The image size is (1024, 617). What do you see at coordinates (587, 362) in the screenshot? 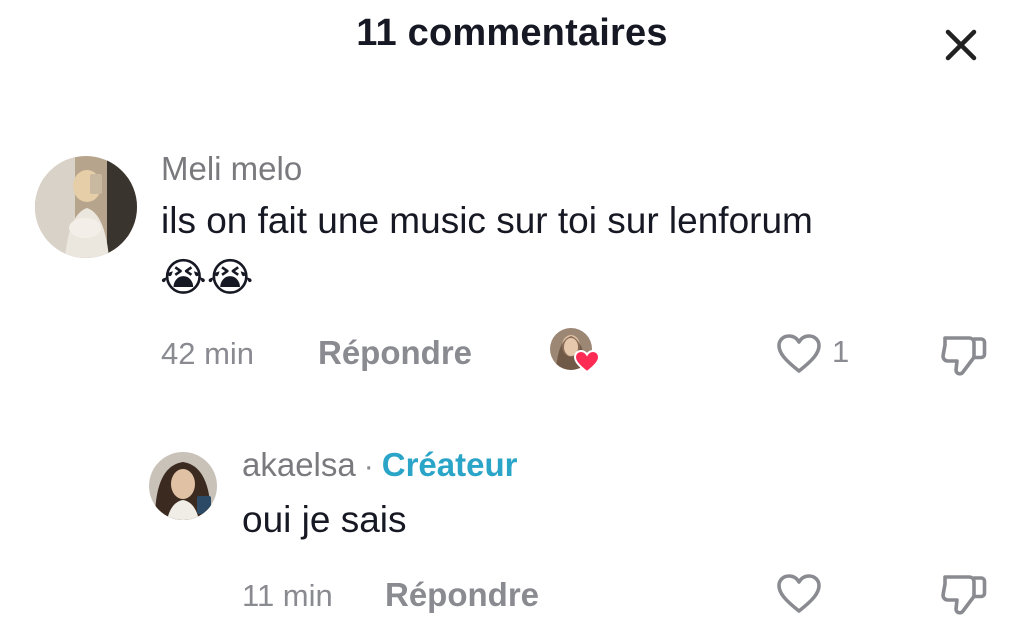
I see `heart-icon` at bounding box center [587, 362].